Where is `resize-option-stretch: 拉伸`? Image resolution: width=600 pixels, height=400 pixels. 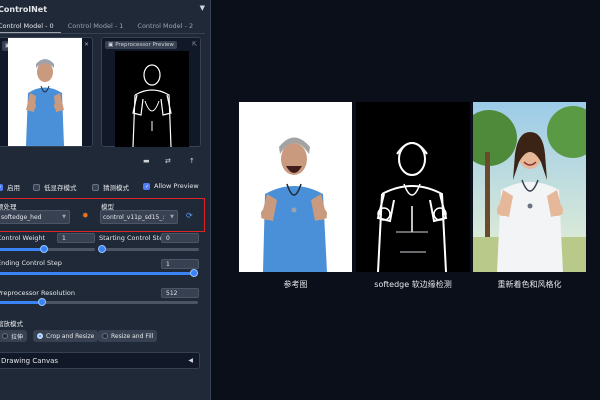 resize-option-stretch: 拉伸 is located at coordinates (14, 336).